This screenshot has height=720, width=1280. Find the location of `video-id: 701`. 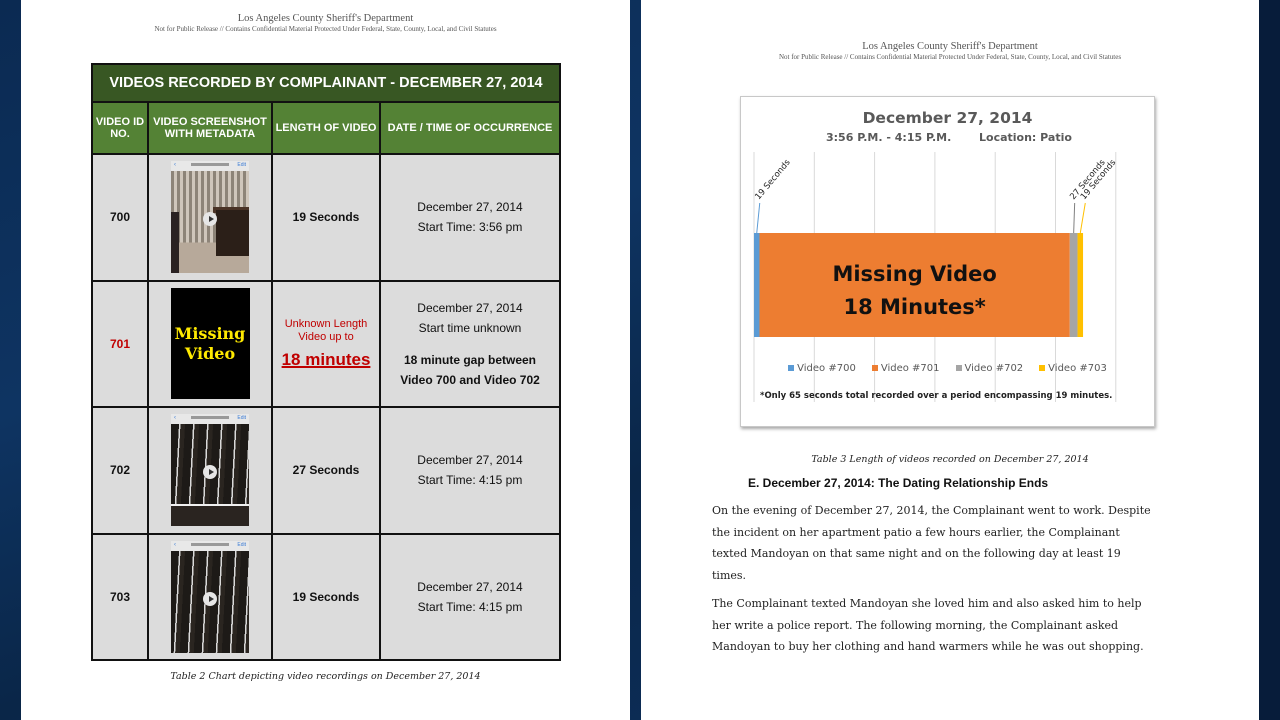

video-id: 701 is located at coordinates (120, 343).